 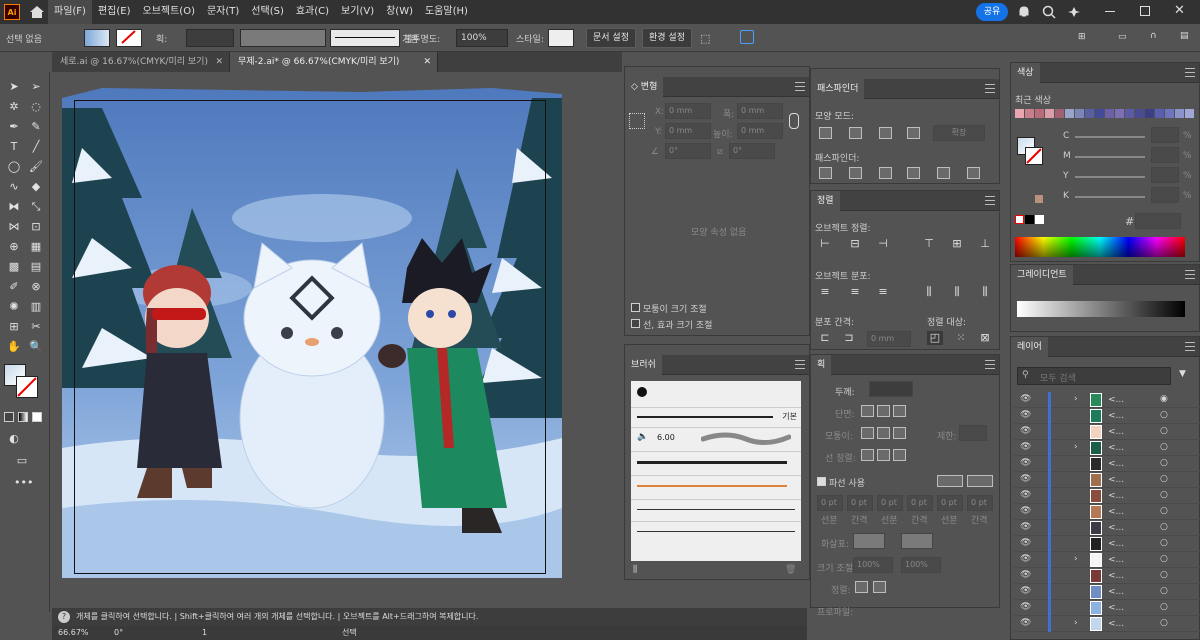 I want to click on align-left-icon: ⊢, so click(x=825, y=244).